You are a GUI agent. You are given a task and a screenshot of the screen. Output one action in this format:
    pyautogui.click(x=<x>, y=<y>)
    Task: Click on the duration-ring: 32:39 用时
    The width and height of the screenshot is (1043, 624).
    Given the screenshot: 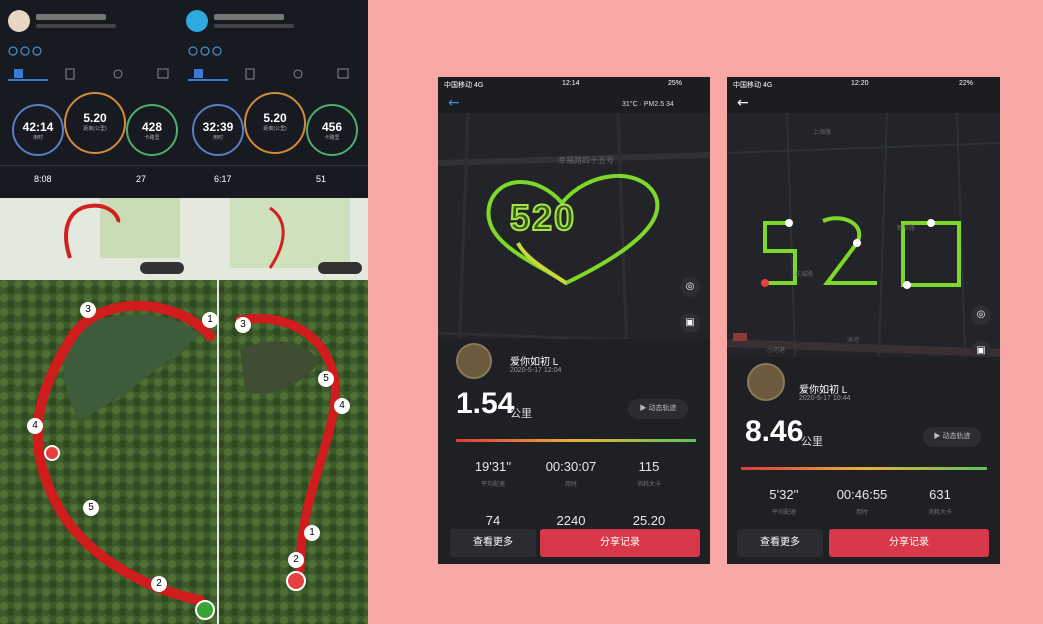 What is the action you would take?
    pyautogui.click(x=218, y=130)
    